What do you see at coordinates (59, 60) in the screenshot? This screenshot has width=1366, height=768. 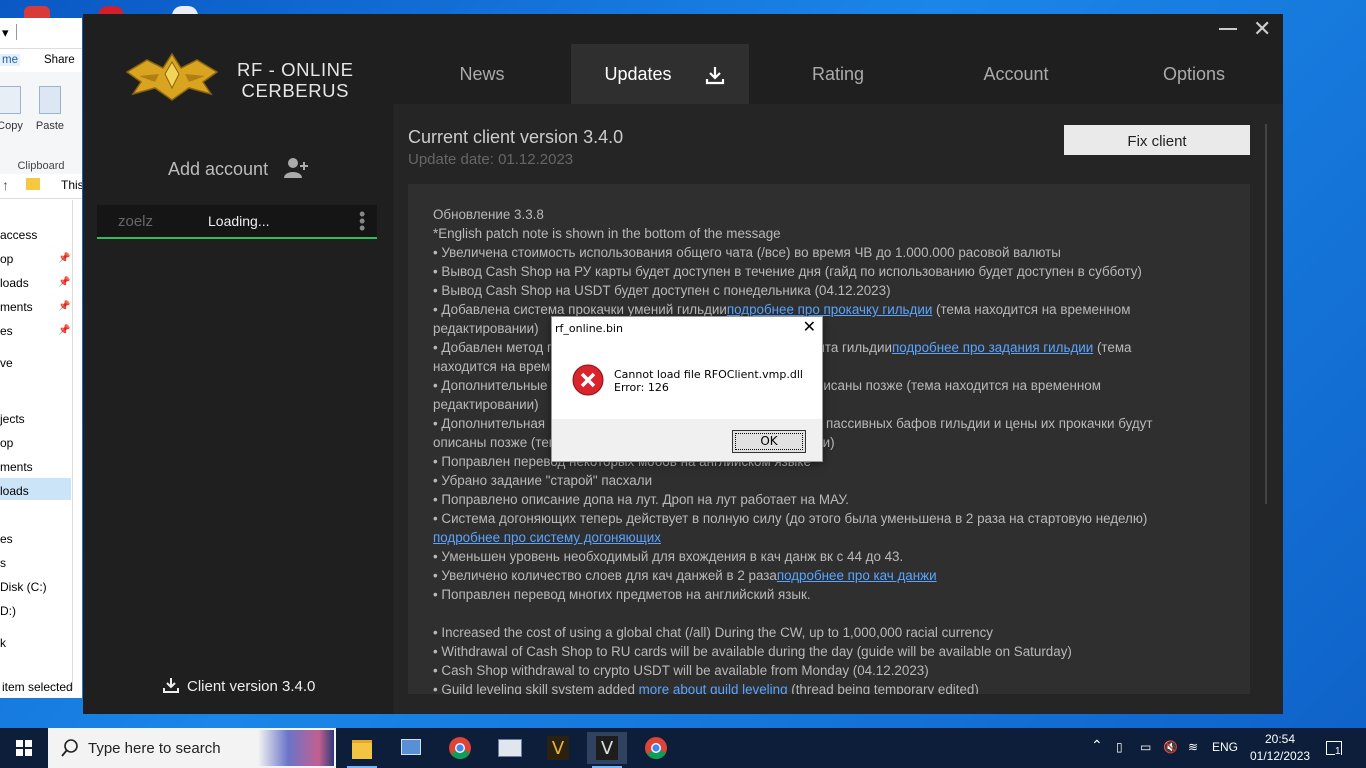 I see `tab-share: Share` at bounding box center [59, 60].